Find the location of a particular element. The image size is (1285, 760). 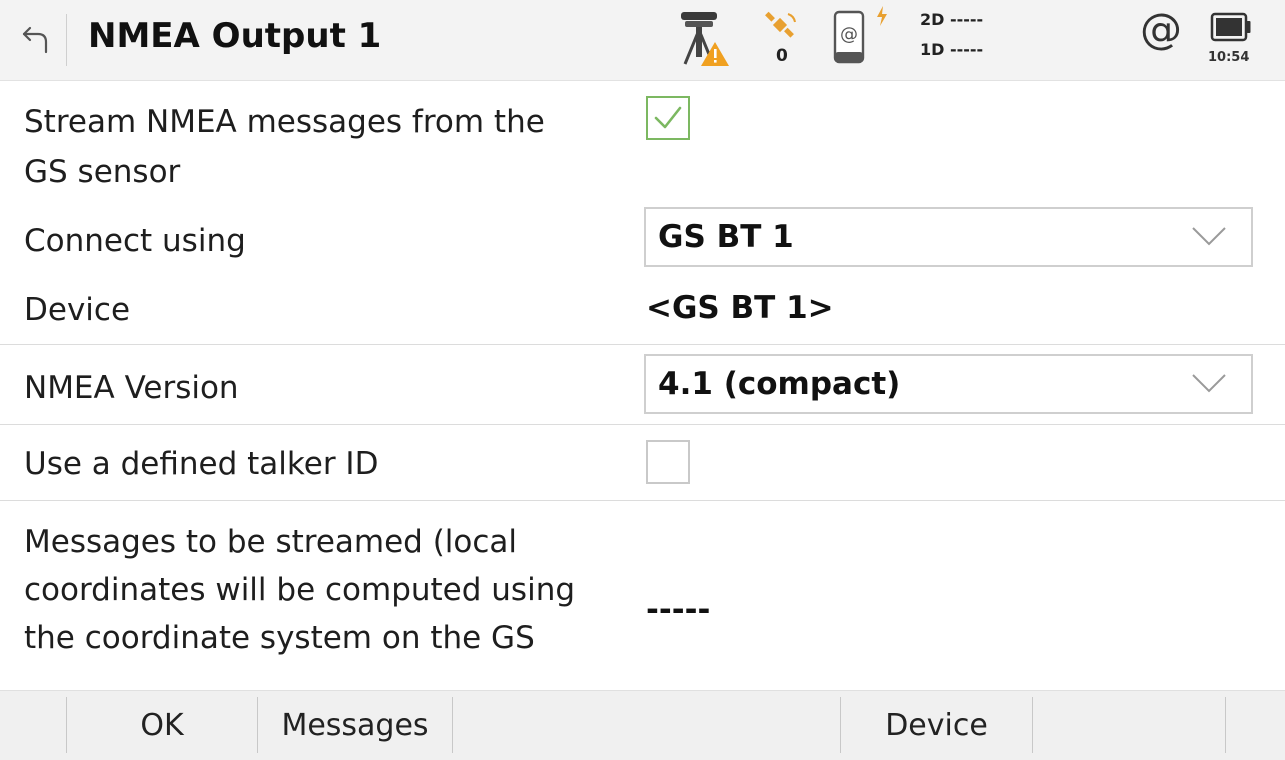

back-arrow-icon is located at coordinates (36, 40).